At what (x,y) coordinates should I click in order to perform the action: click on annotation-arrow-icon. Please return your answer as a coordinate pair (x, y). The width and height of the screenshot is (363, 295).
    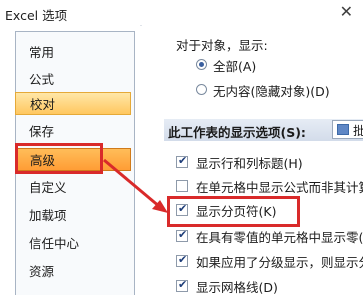
    Looking at the image, I should click on (135, 185).